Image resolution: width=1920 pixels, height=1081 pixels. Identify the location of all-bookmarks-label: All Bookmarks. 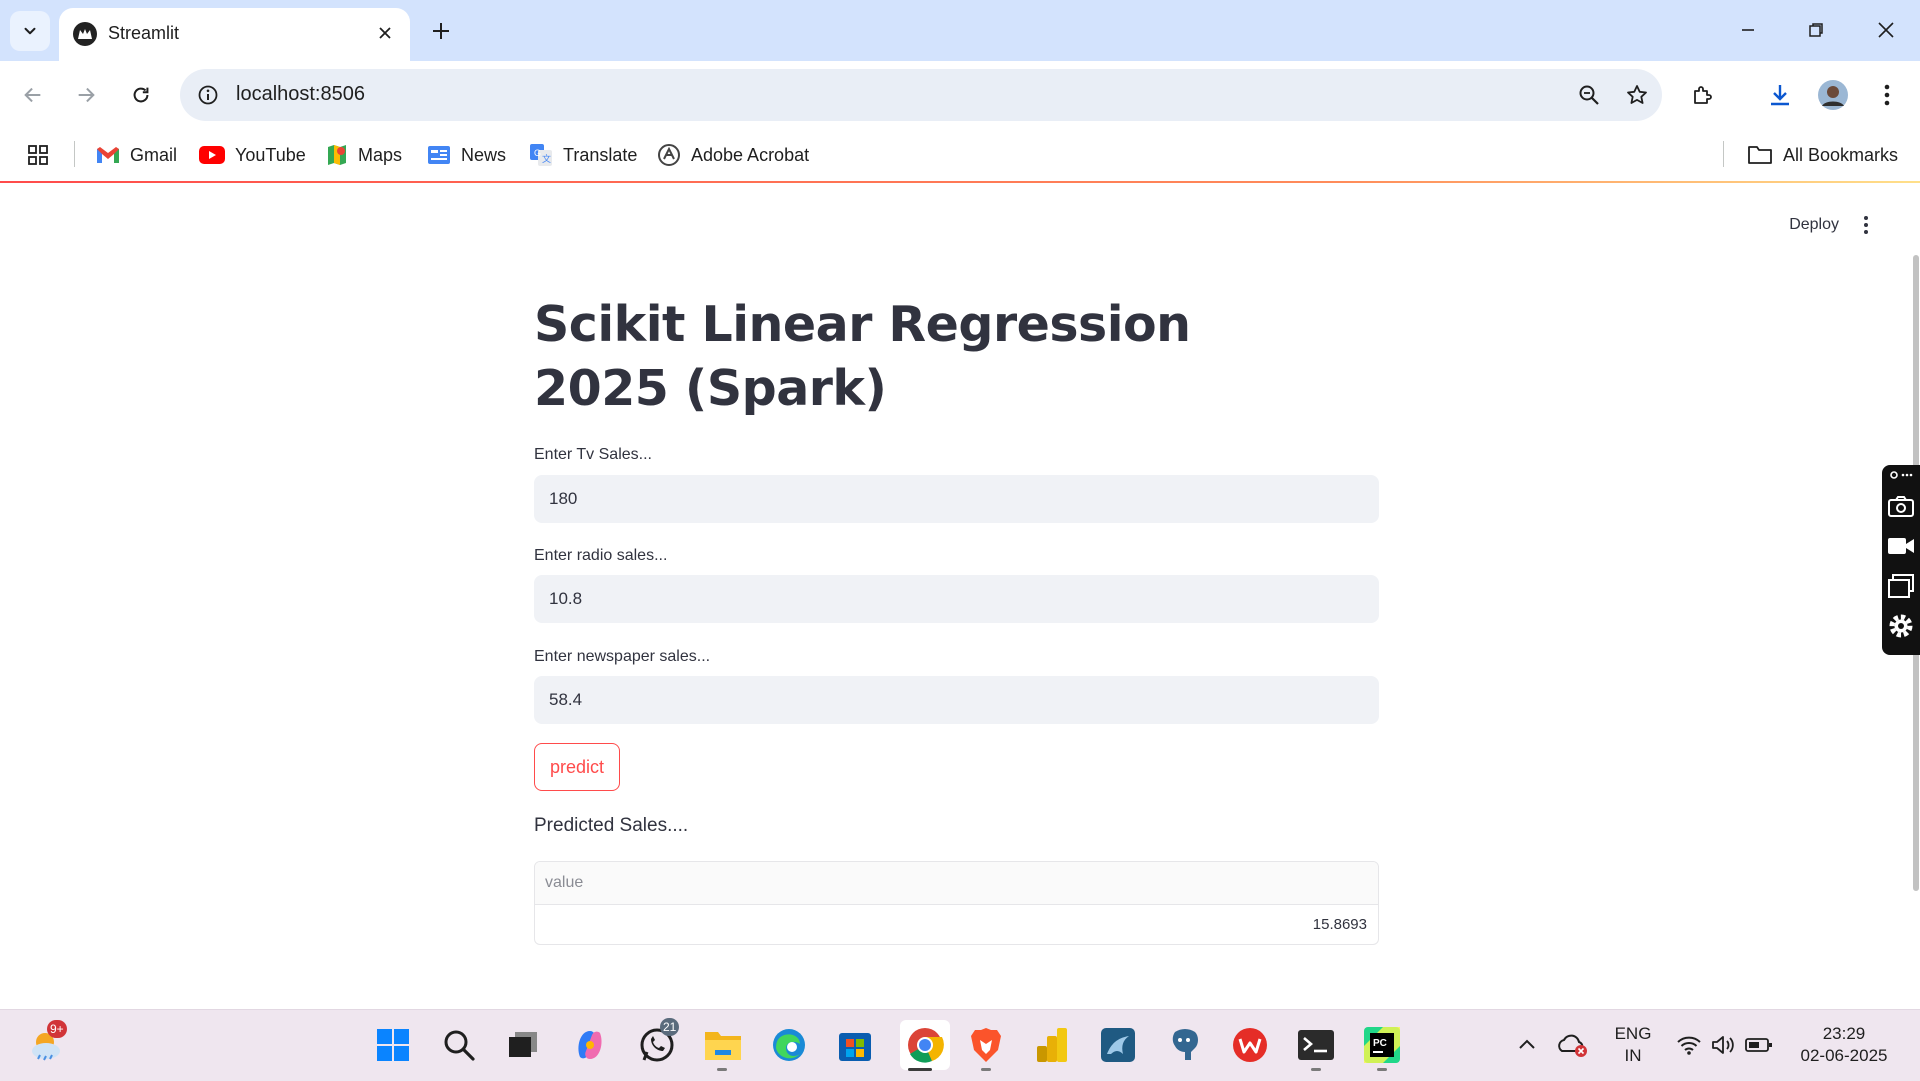
(1841, 154).